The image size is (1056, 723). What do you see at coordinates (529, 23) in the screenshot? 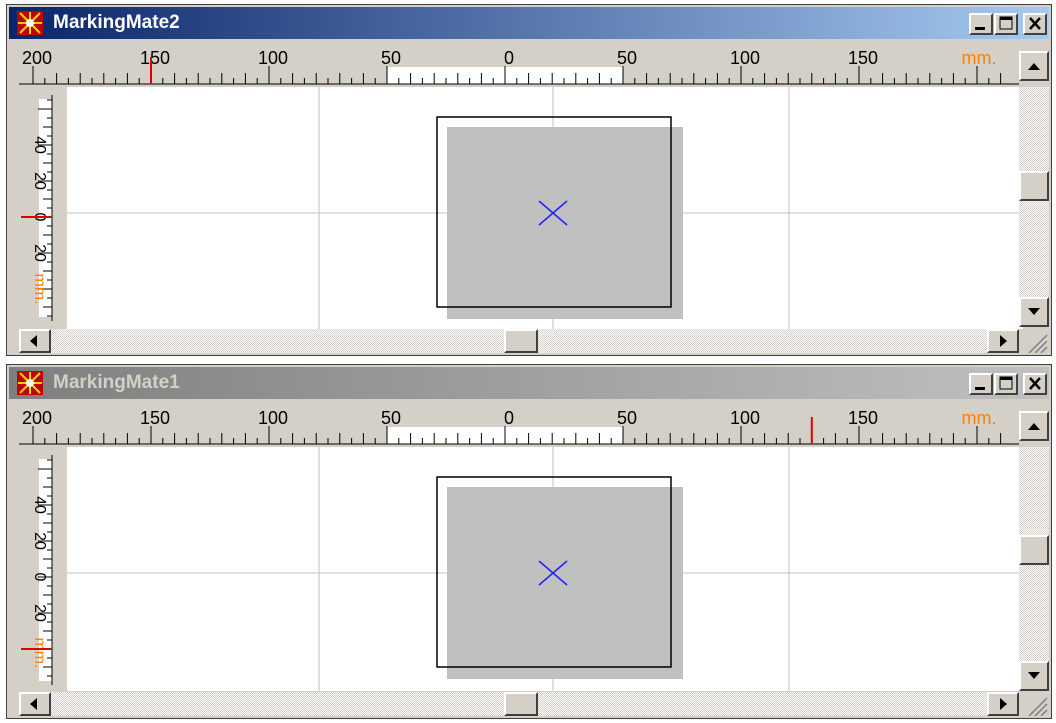
I see `title-bar: MarkingMate2` at bounding box center [529, 23].